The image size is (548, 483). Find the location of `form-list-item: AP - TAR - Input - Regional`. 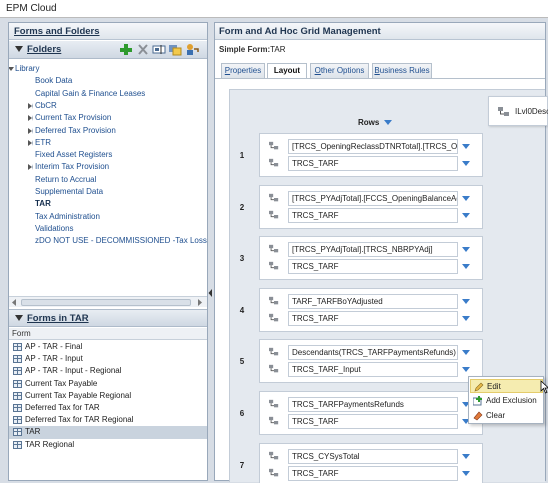

form-list-item: AP - TAR - Input - Regional is located at coordinates (108, 371).